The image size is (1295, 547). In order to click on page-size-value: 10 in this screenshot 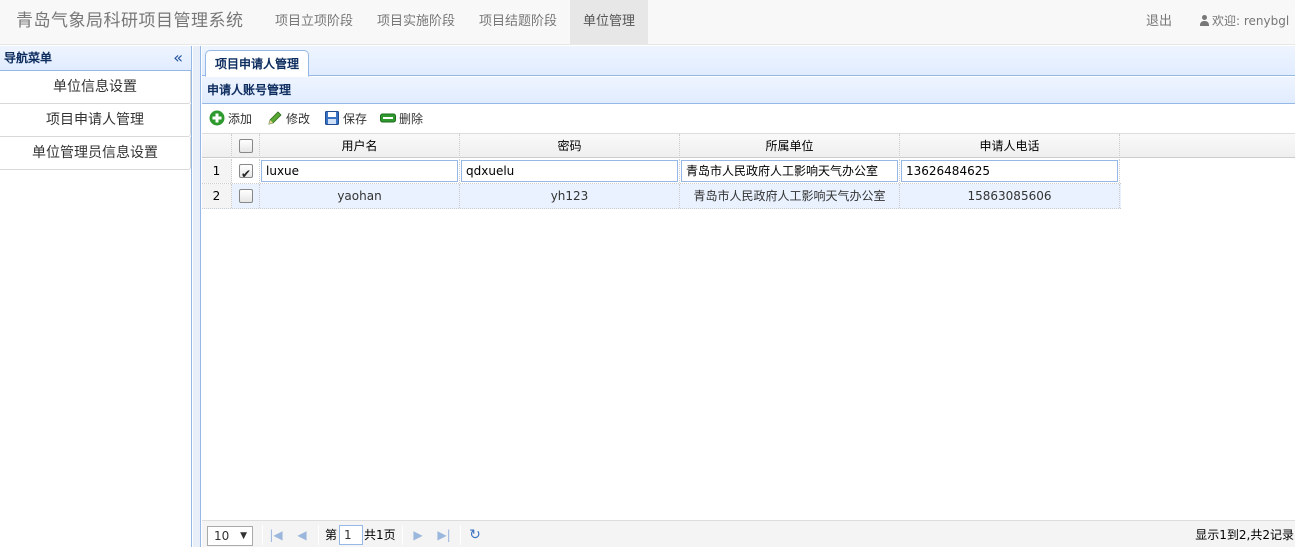, I will do `click(222, 536)`.